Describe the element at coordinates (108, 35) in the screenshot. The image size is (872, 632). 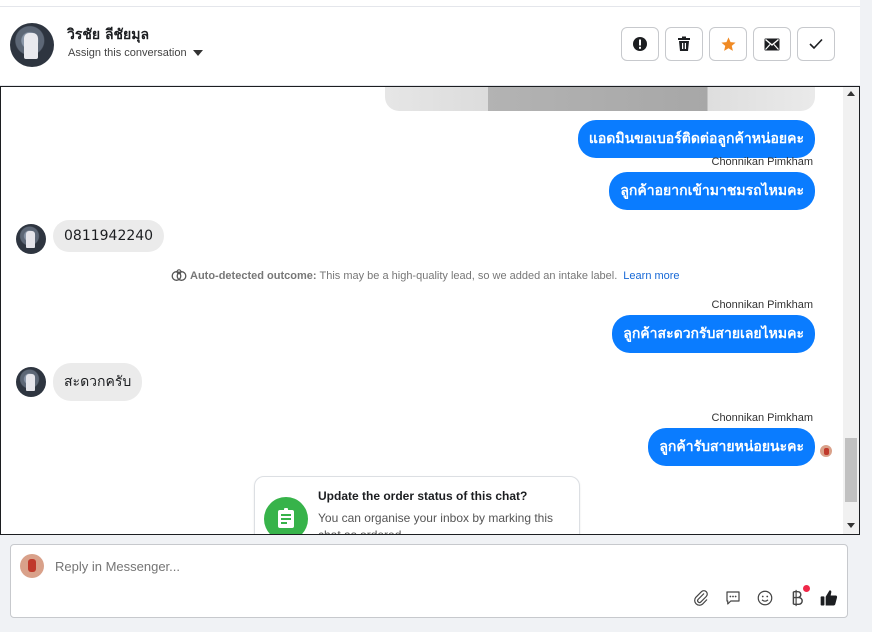
I see `contact-name: วิรชัย ลีชัยมุล` at that location.